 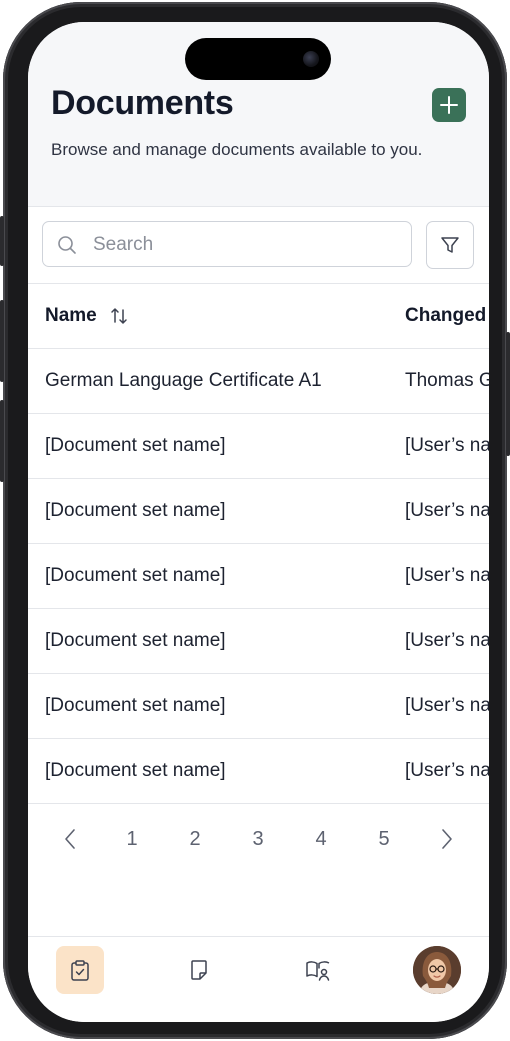 What do you see at coordinates (67, 245) in the screenshot?
I see `search-icon` at bounding box center [67, 245].